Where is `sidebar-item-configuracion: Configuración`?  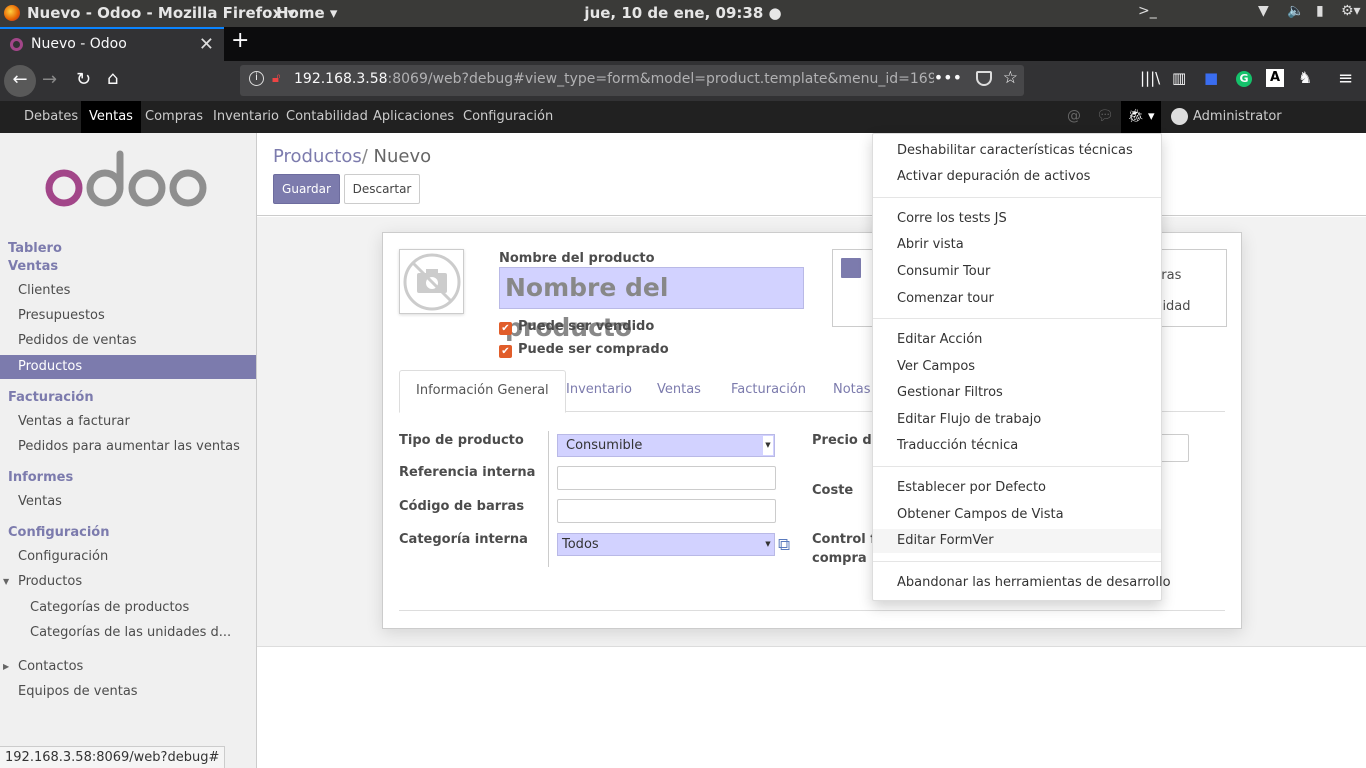 sidebar-item-configuracion: Configuración is located at coordinates (128, 557).